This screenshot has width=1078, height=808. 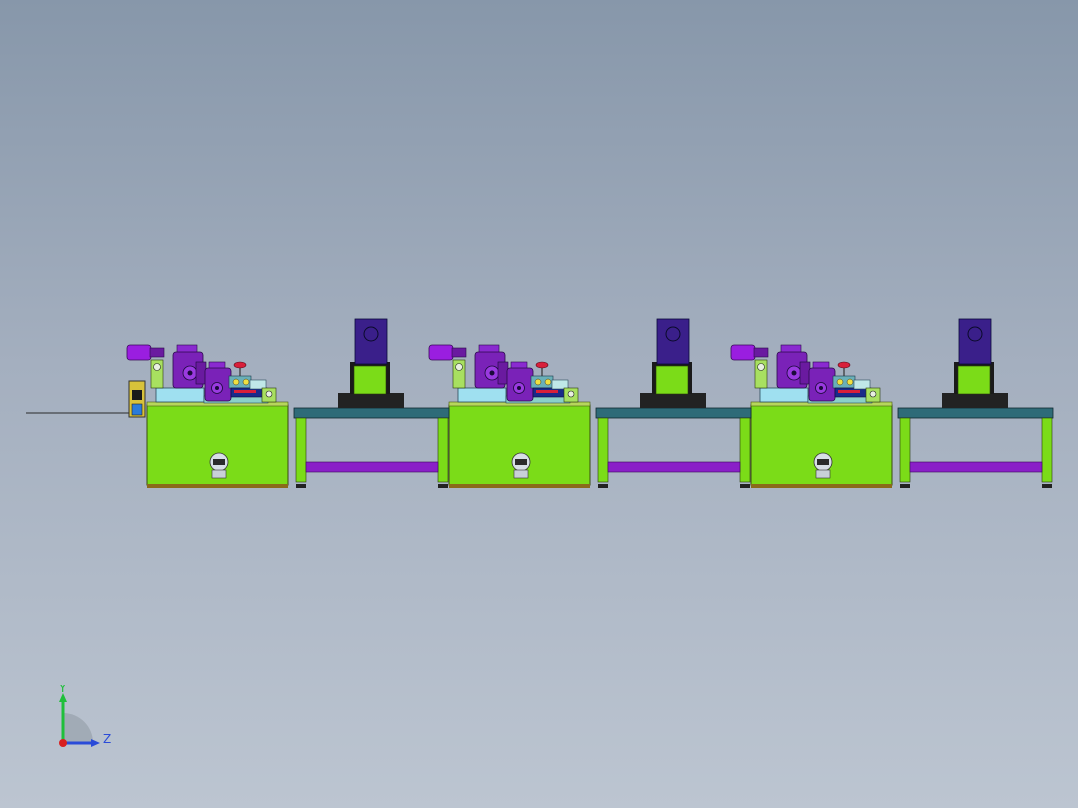 I want to click on triad-plane-shading, so click(x=78, y=728).